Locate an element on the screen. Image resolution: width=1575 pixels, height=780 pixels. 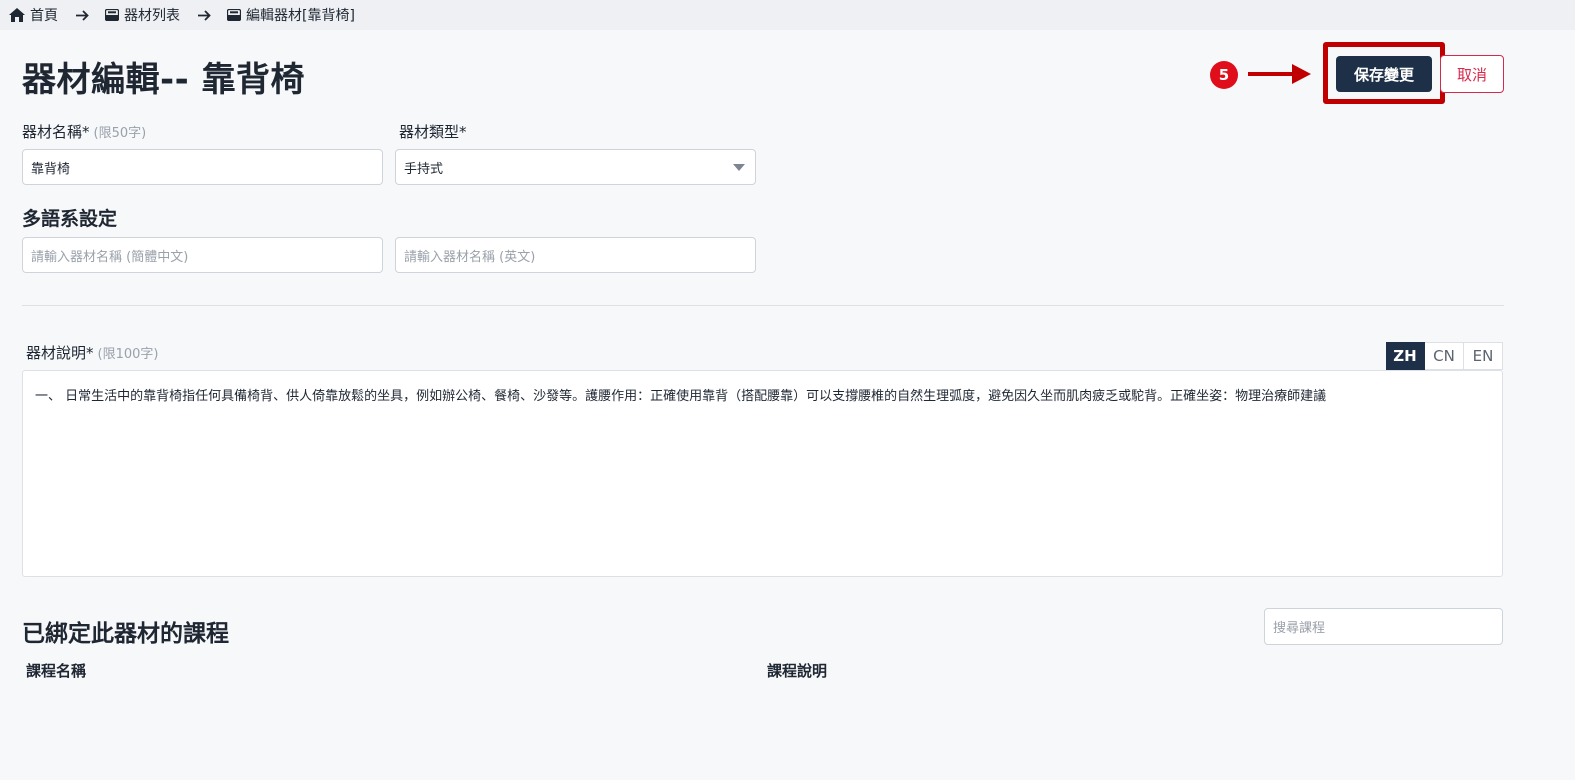
page-title: 器材編輯-- 靠背椅 is located at coordinates (164, 80).